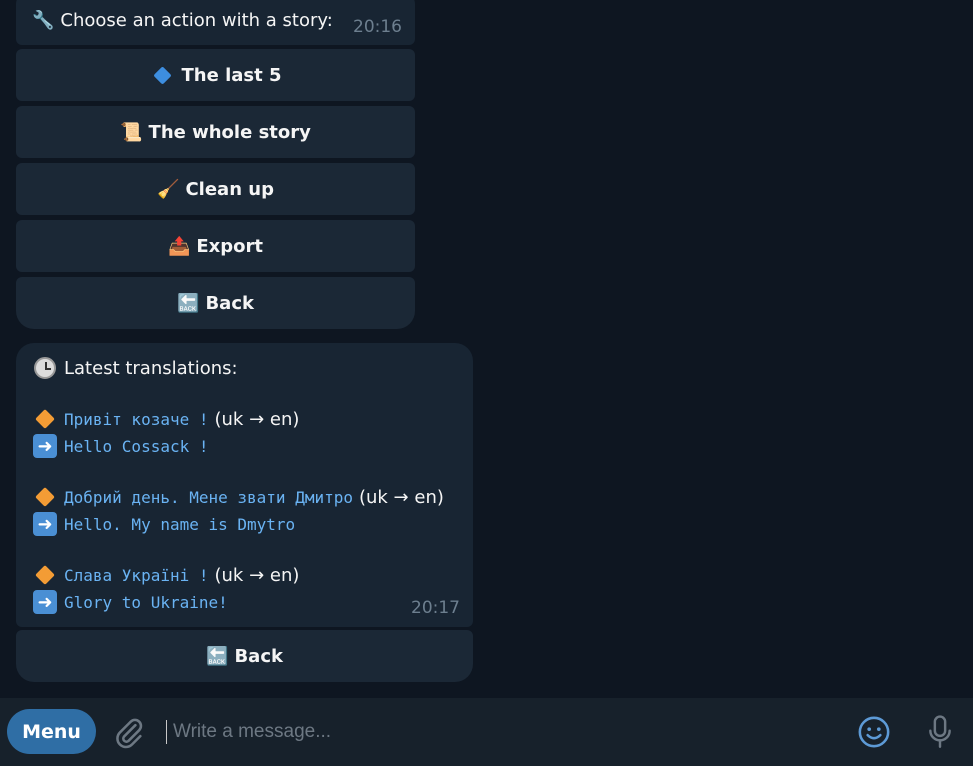 Image resolution: width=973 pixels, height=766 pixels. I want to click on message-input, so click(473, 732).